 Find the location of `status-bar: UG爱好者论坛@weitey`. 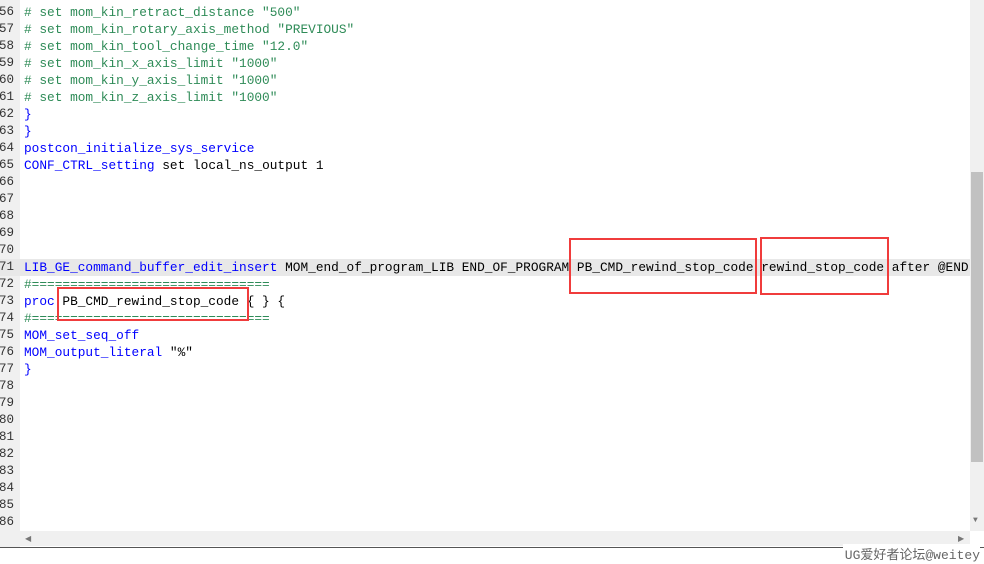

status-bar: UG爱好者论坛@weitey is located at coordinates (492, 554).